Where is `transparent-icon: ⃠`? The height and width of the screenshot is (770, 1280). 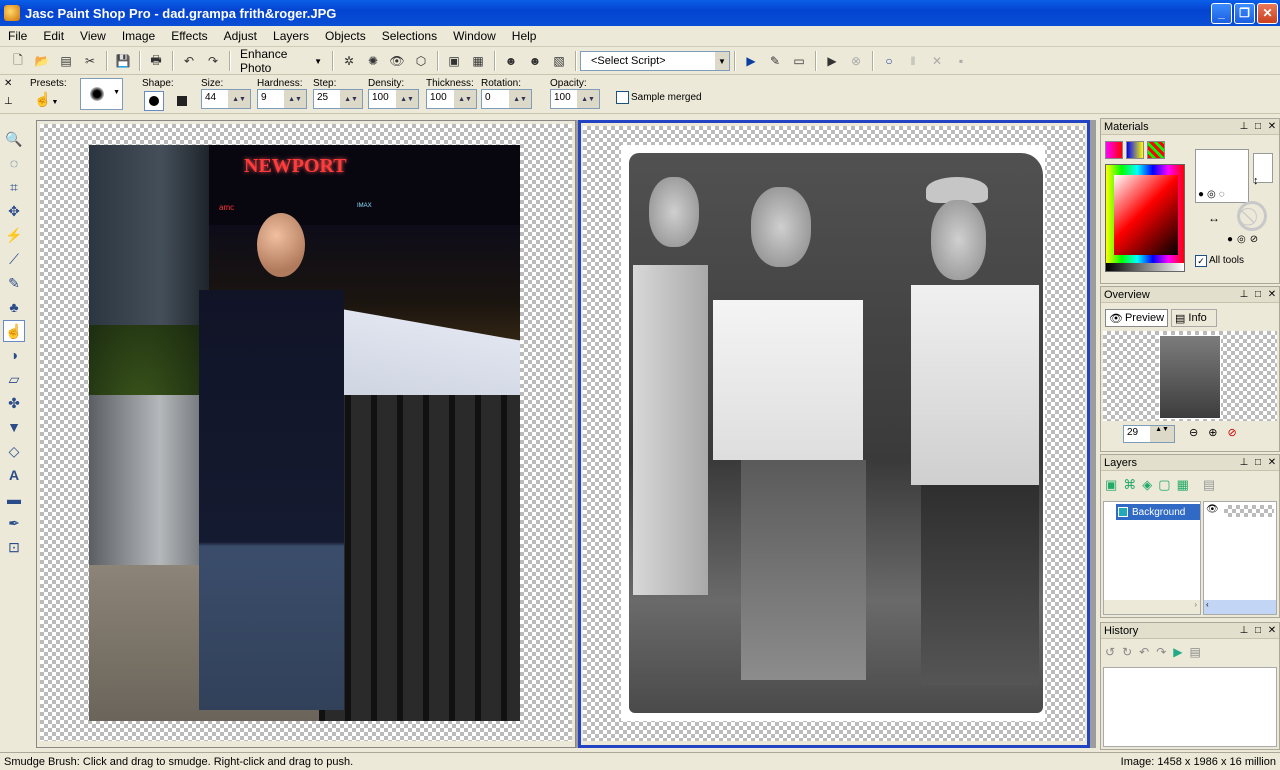
transparent-icon: ⃠ is located at coordinates (1252, 216).